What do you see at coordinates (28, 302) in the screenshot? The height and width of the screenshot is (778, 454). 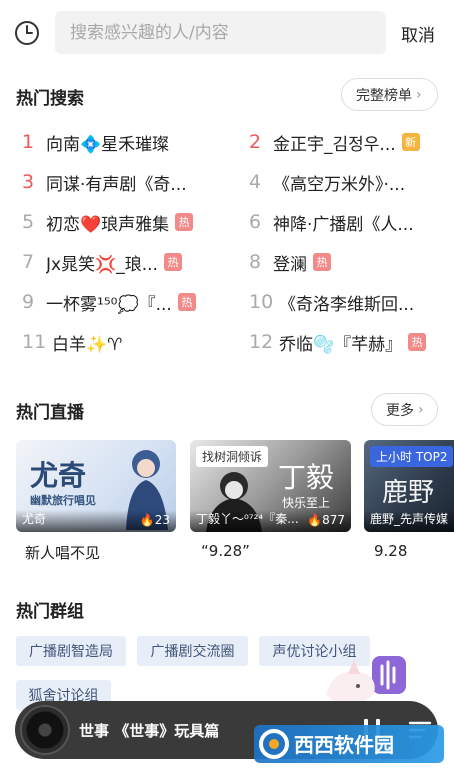 I see `hot-search-rank: 9` at bounding box center [28, 302].